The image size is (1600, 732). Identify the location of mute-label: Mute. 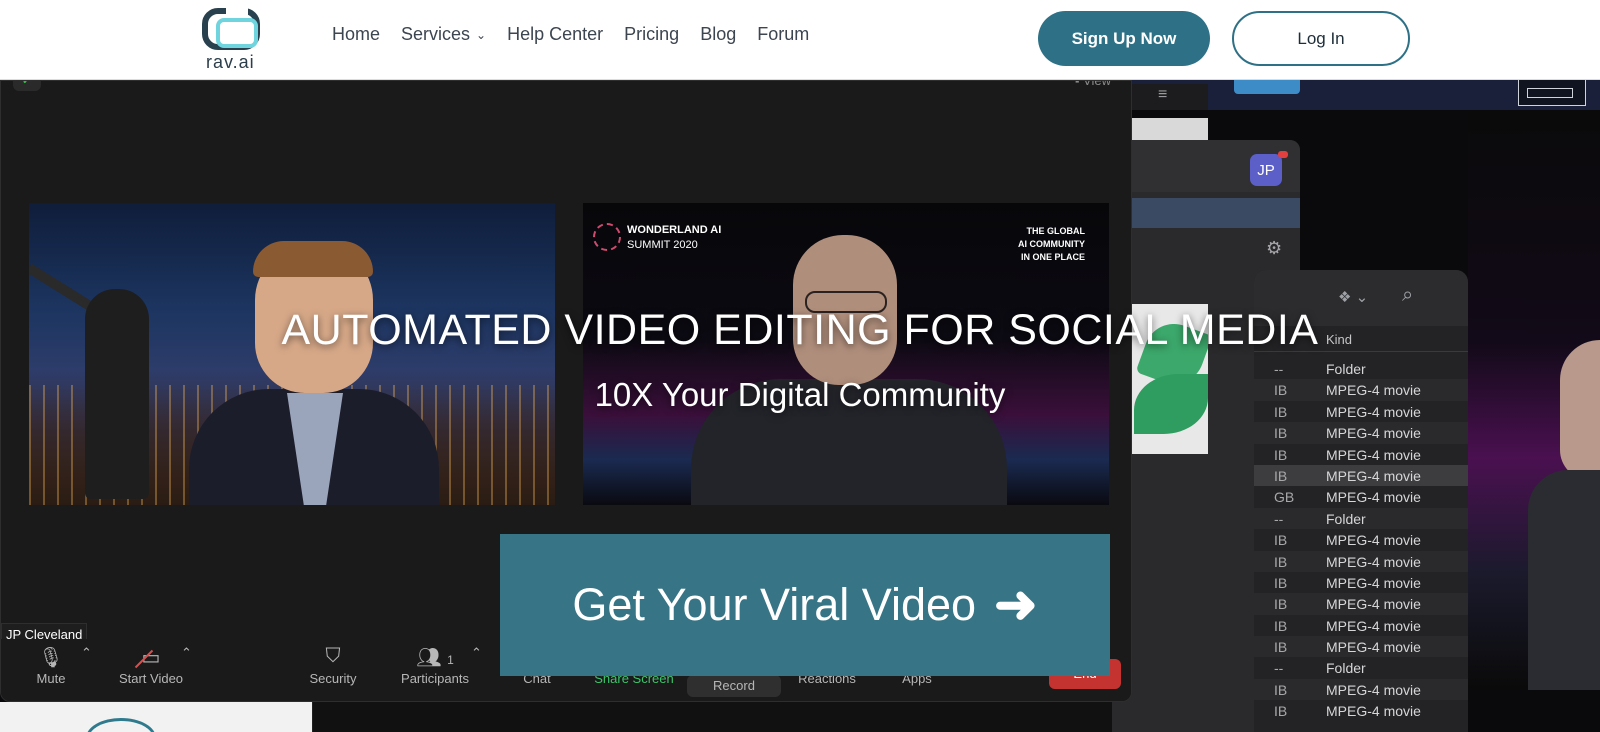
(51, 678).